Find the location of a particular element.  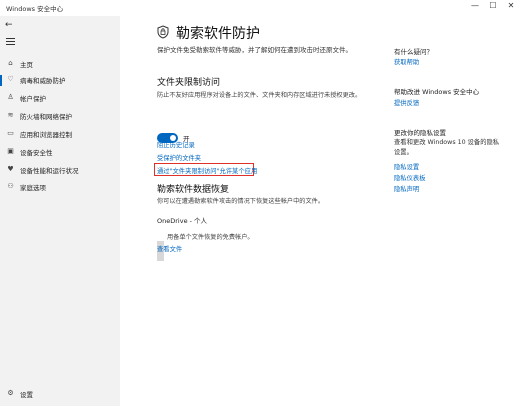

sidebar-item-device-performance: ♥ 设备性能和运行状况 is located at coordinates (60, 170).